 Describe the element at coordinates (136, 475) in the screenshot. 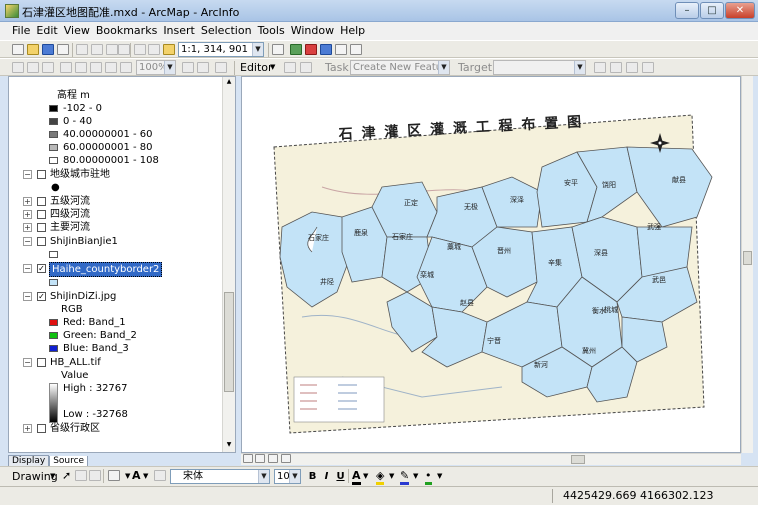

I see `text-tool-icon: A` at that location.